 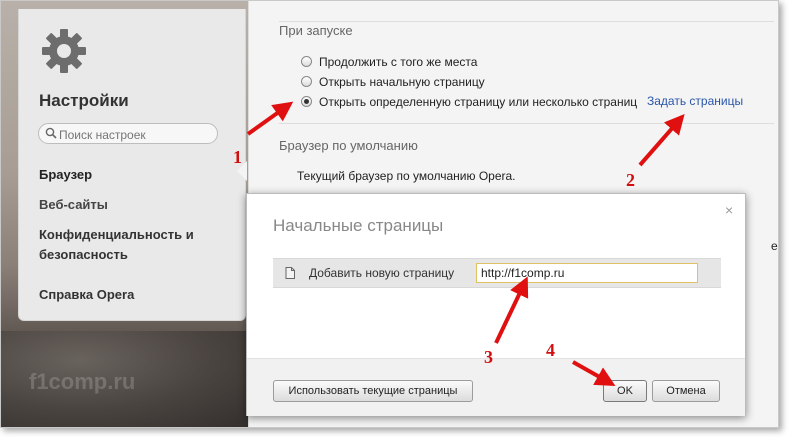 I want to click on add-page-row: Добавить новую страницу, so click(x=497, y=273).